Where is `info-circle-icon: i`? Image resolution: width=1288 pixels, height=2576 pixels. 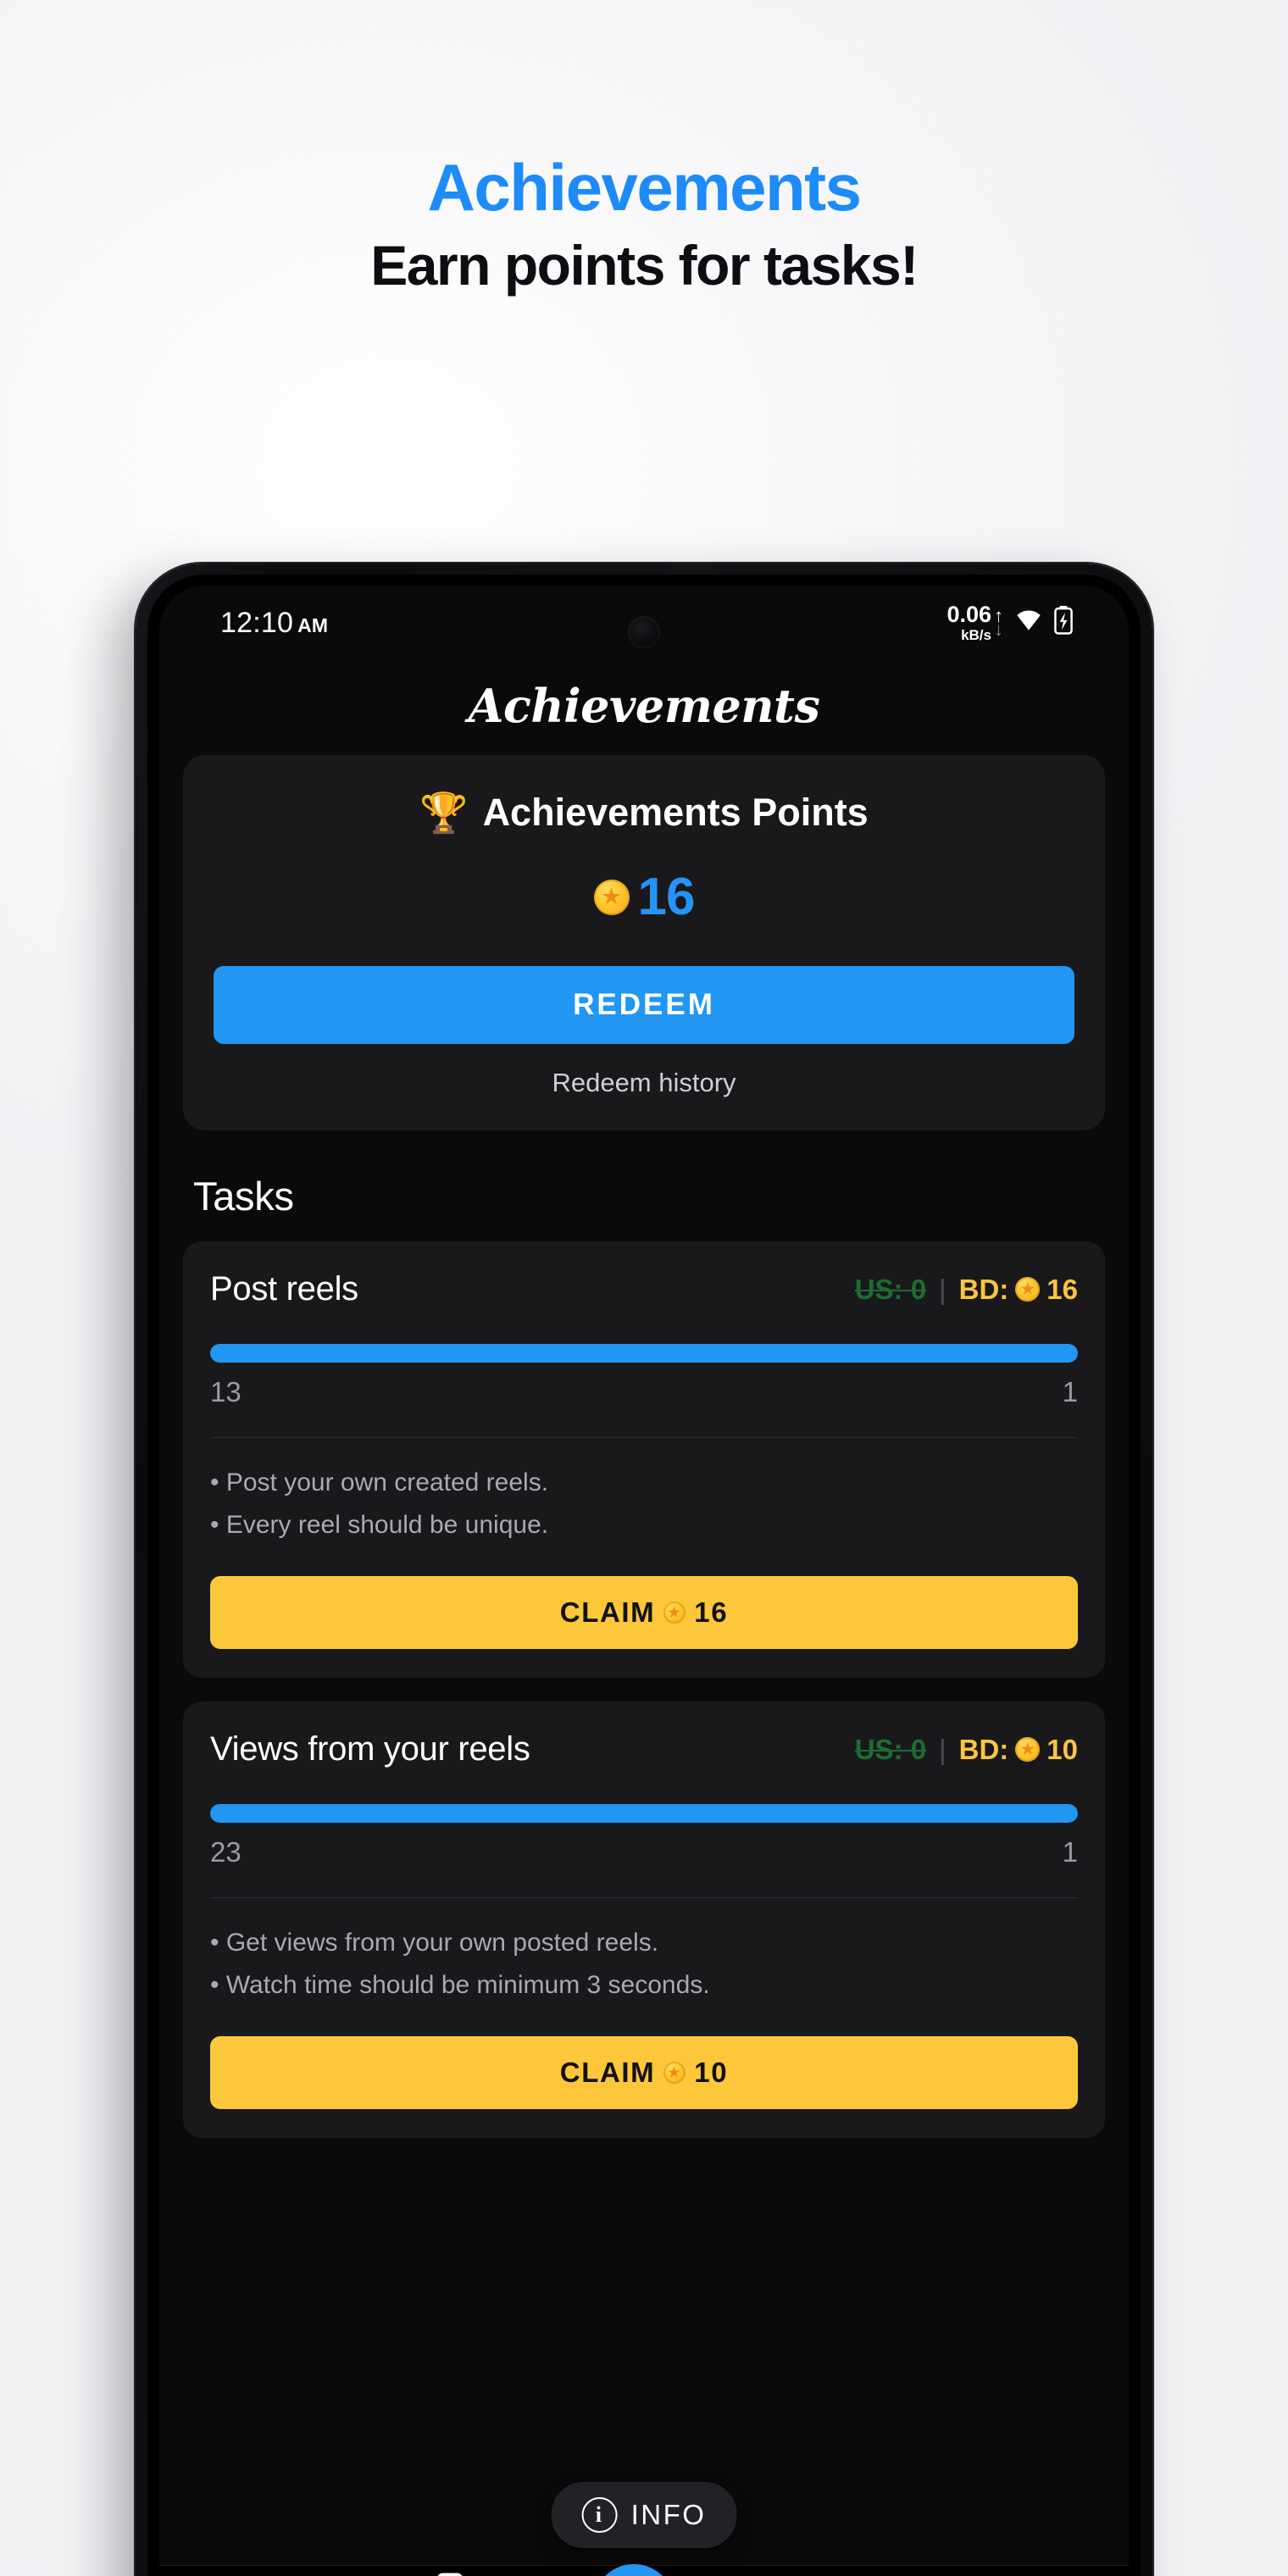
info-circle-icon: i is located at coordinates (599, 2515).